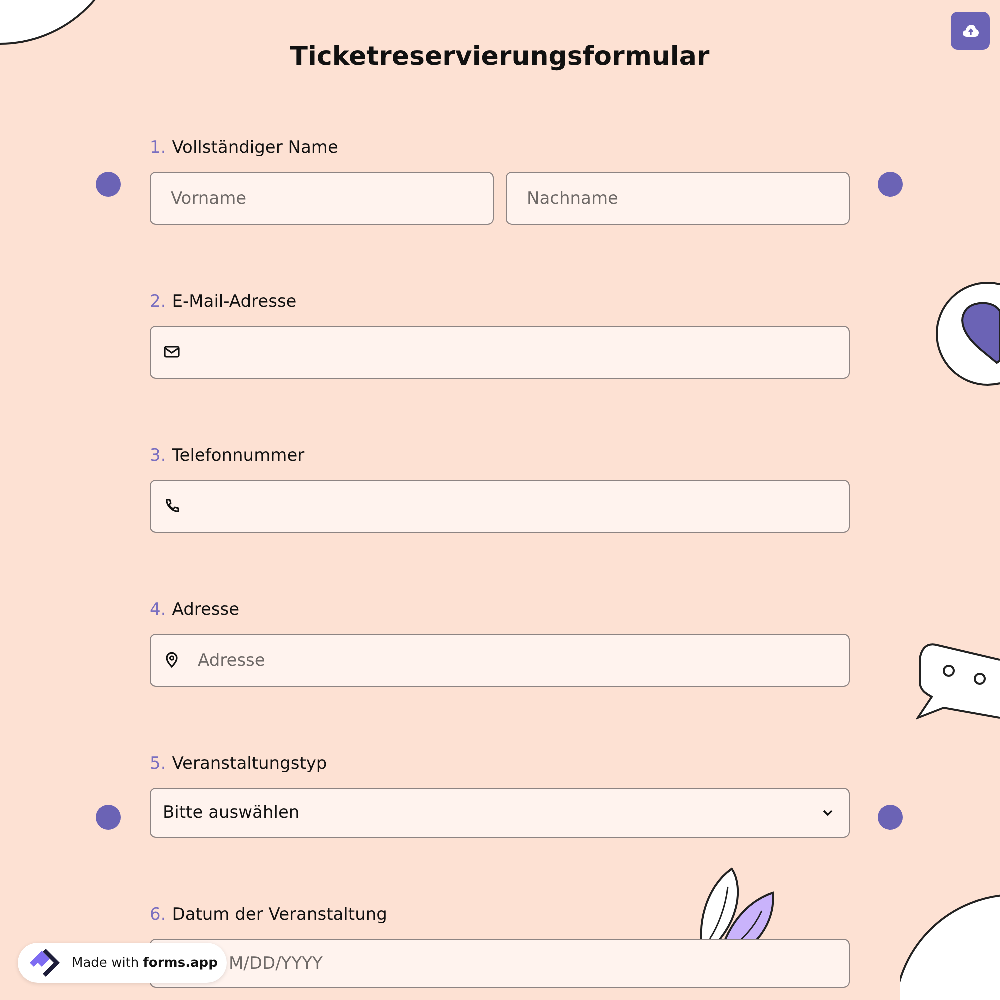 The width and height of the screenshot is (1000, 1000). What do you see at coordinates (122, 963) in the screenshot?
I see `made-with-badge: Made with forms.app` at bounding box center [122, 963].